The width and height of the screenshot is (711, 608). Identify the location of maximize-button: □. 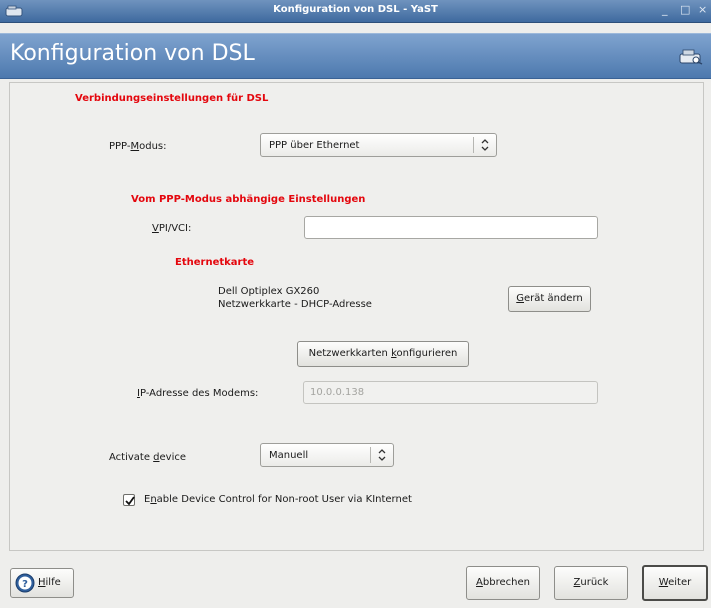
(685, 9).